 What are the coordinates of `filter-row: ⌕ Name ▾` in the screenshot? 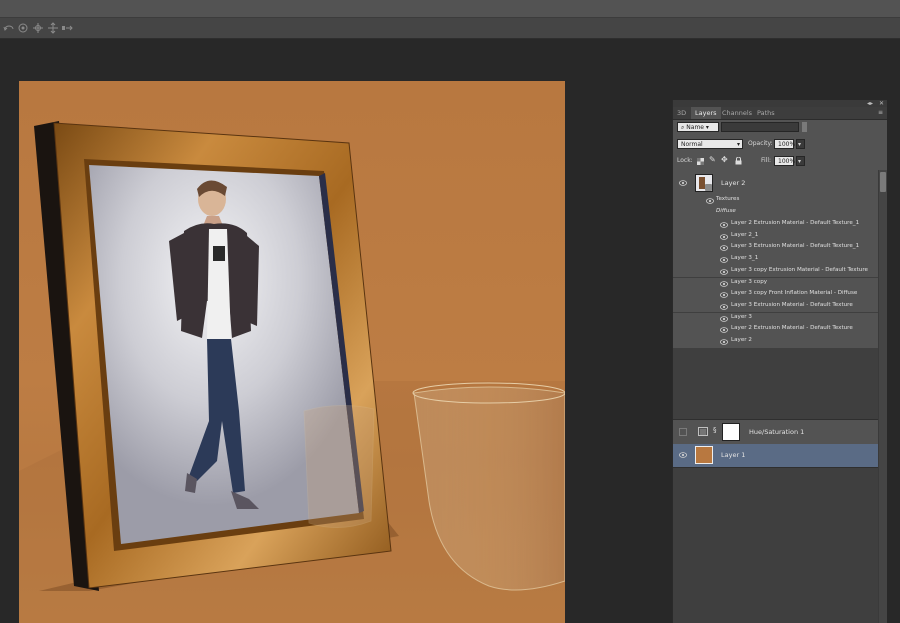 It's located at (776, 127).